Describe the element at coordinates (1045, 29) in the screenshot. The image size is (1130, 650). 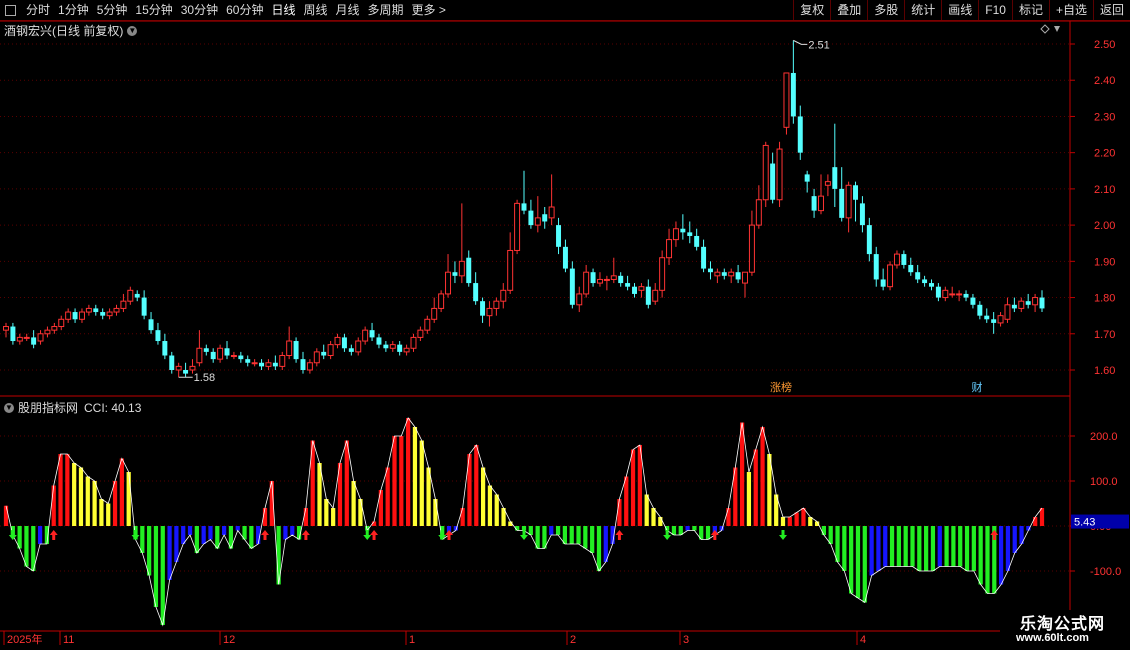
I see `diamond-icon` at that location.